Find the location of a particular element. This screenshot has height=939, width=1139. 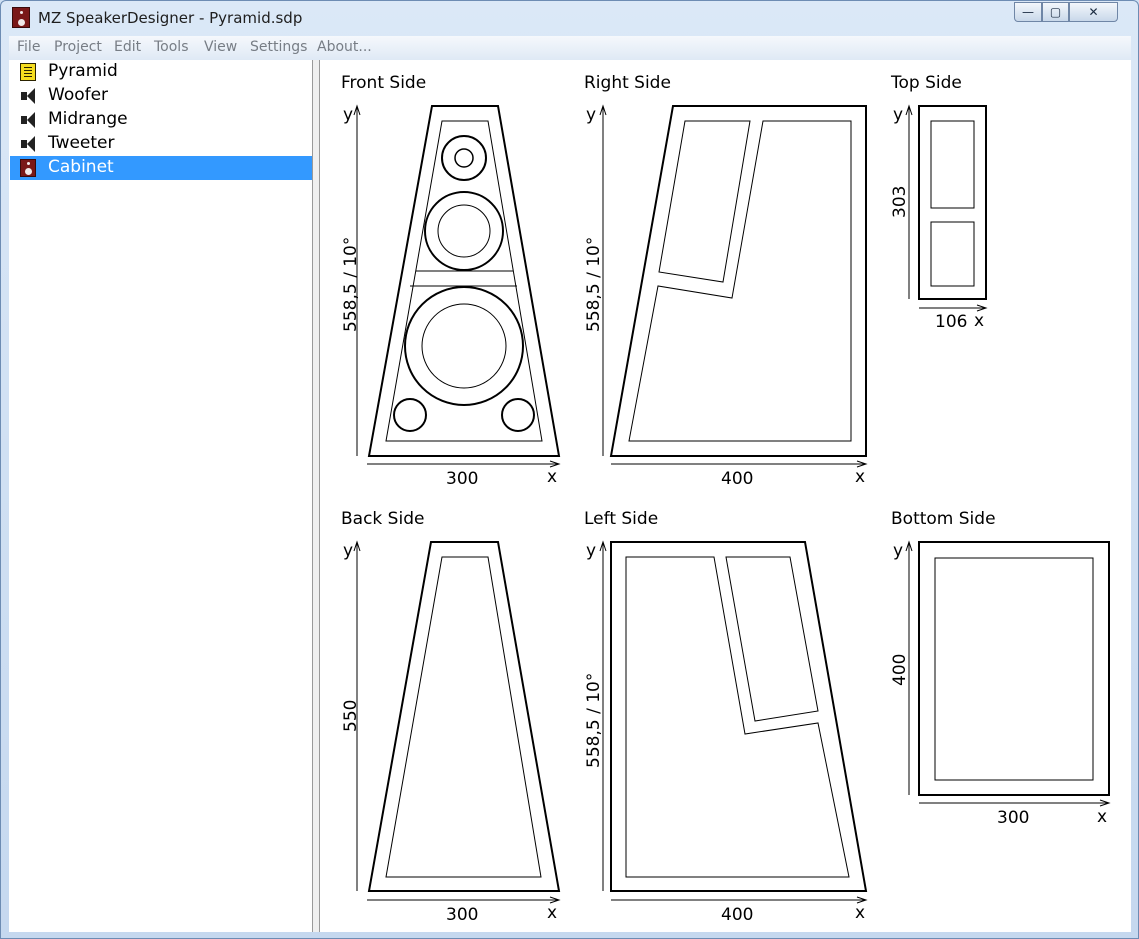

port-left is located at coordinates (410, 415).